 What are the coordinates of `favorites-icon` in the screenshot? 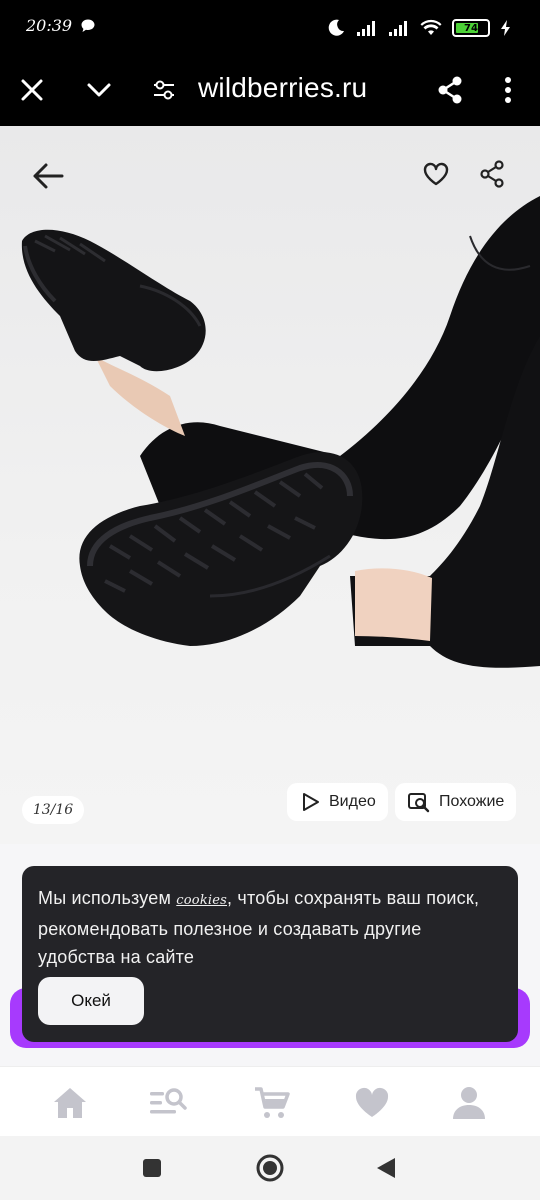 It's located at (372, 1102).